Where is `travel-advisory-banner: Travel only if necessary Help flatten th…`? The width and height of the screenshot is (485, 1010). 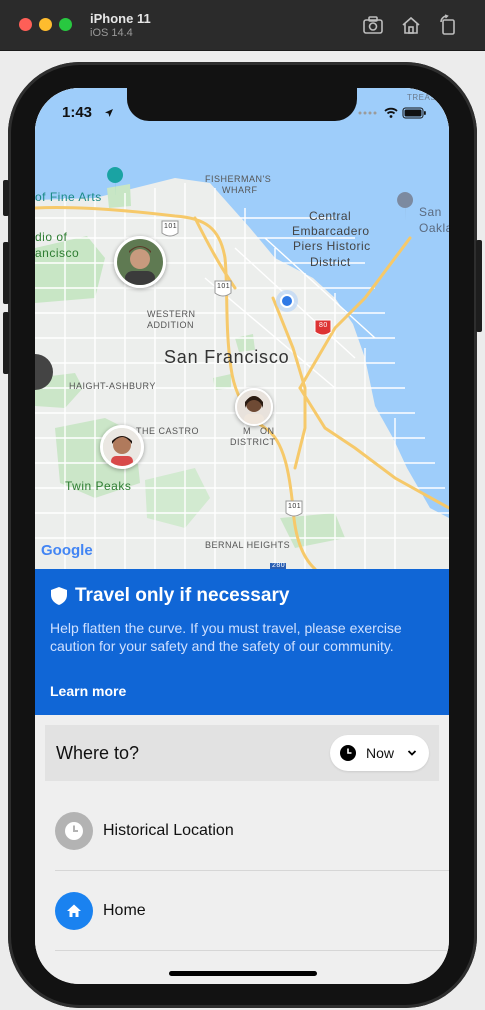 travel-advisory-banner: Travel only if necessary Help flatten th… is located at coordinates (242, 642).